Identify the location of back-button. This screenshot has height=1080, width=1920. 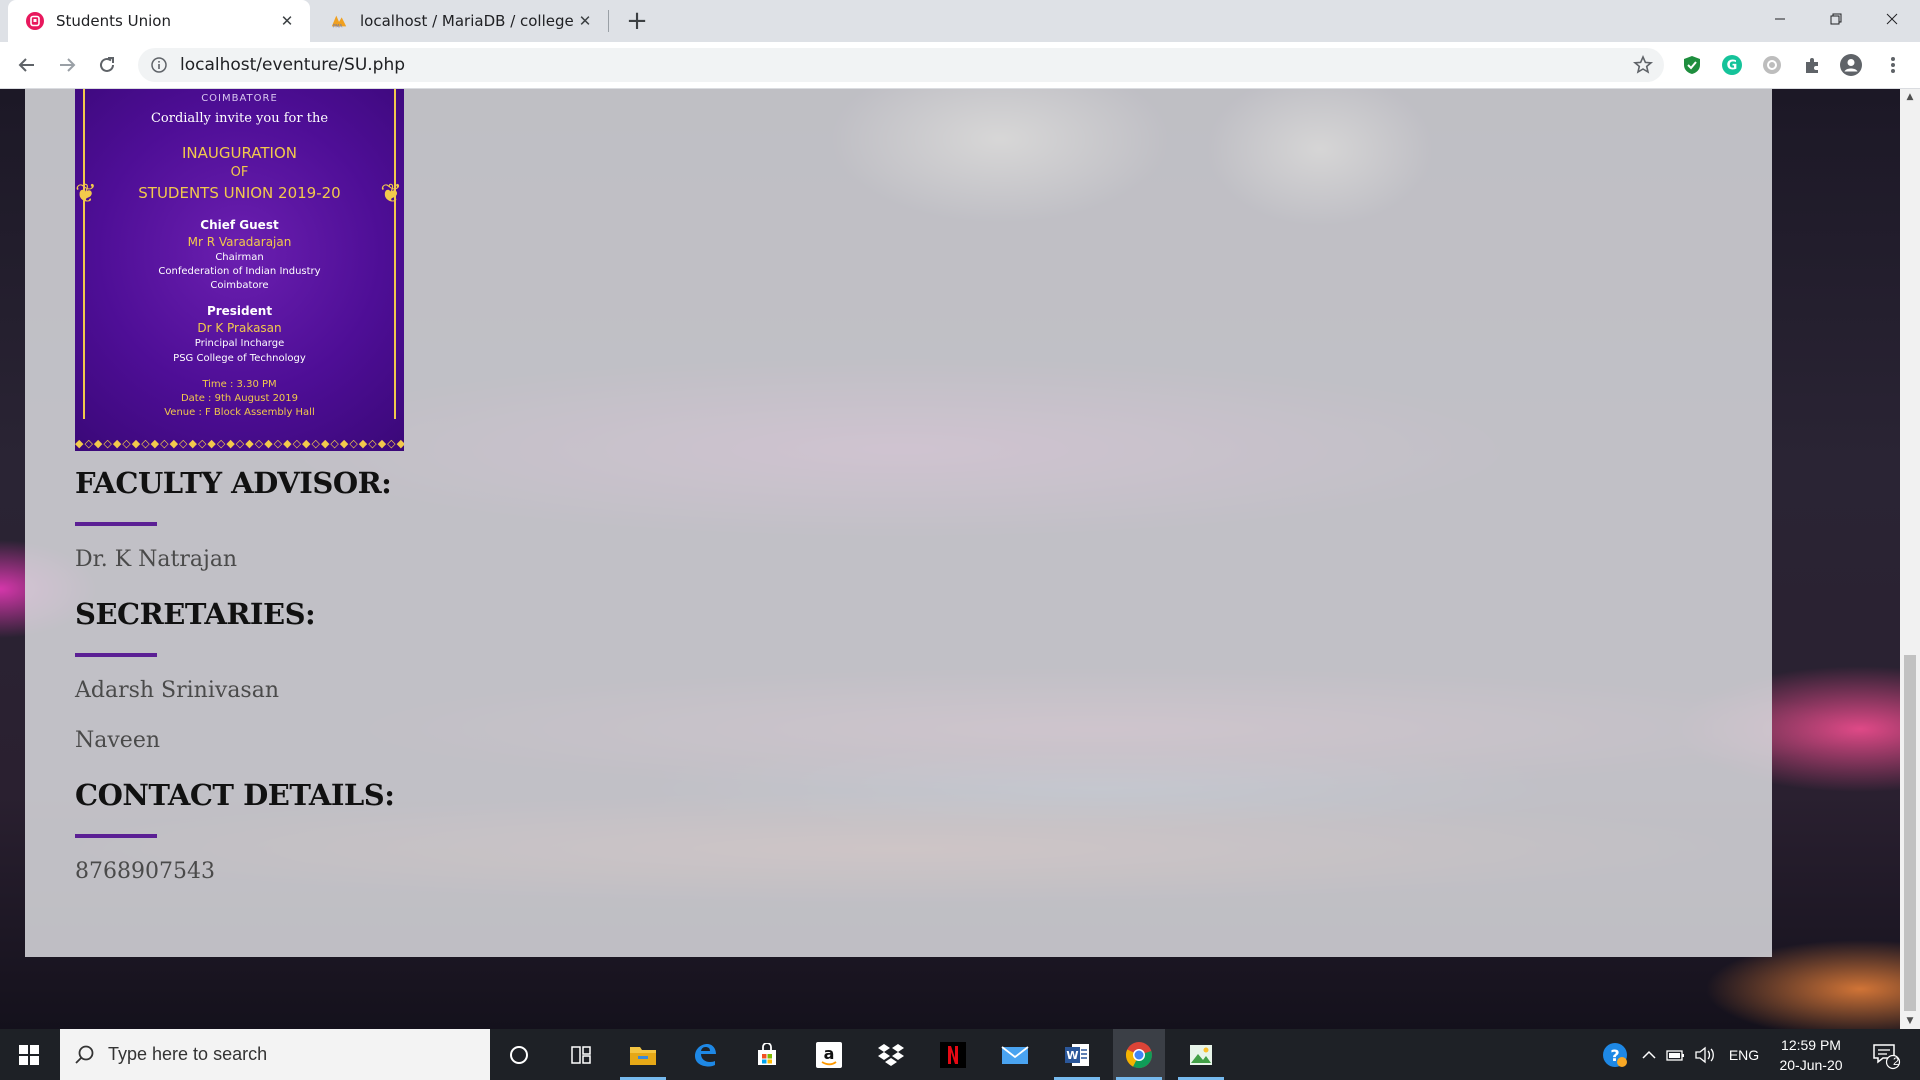
(27, 65).